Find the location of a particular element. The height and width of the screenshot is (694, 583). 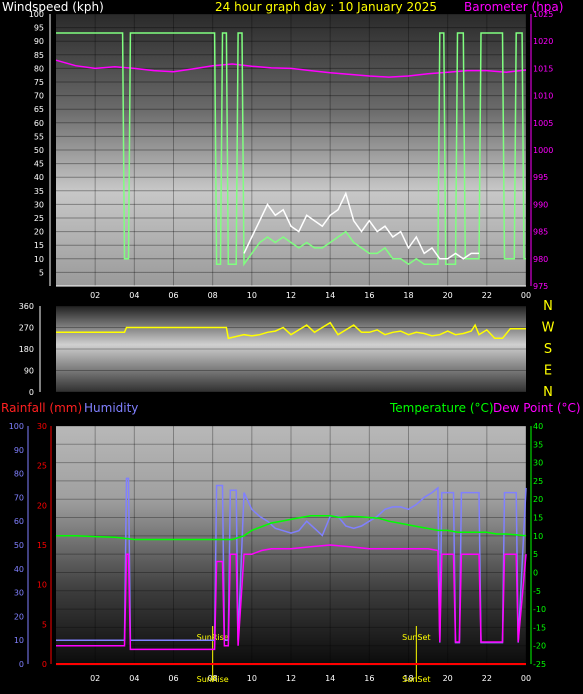

humidity-y-tick-label: 10 is located at coordinates (19, 640).